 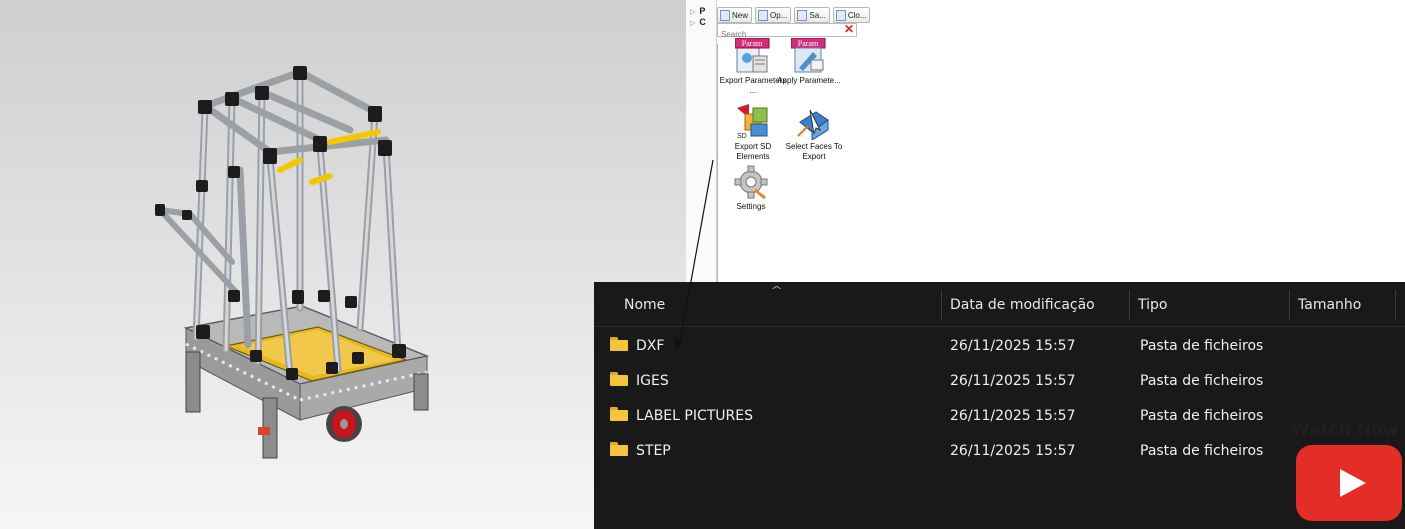 I want to click on column-date-modified: Data de modificação, so click(x=1022, y=305).